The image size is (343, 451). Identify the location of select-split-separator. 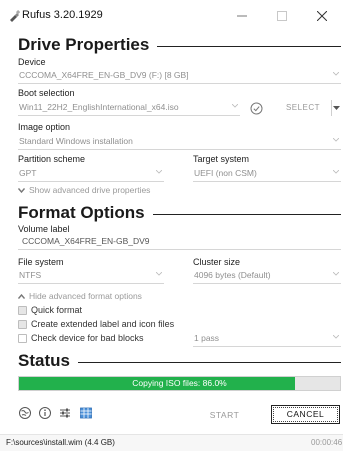
(331, 108).